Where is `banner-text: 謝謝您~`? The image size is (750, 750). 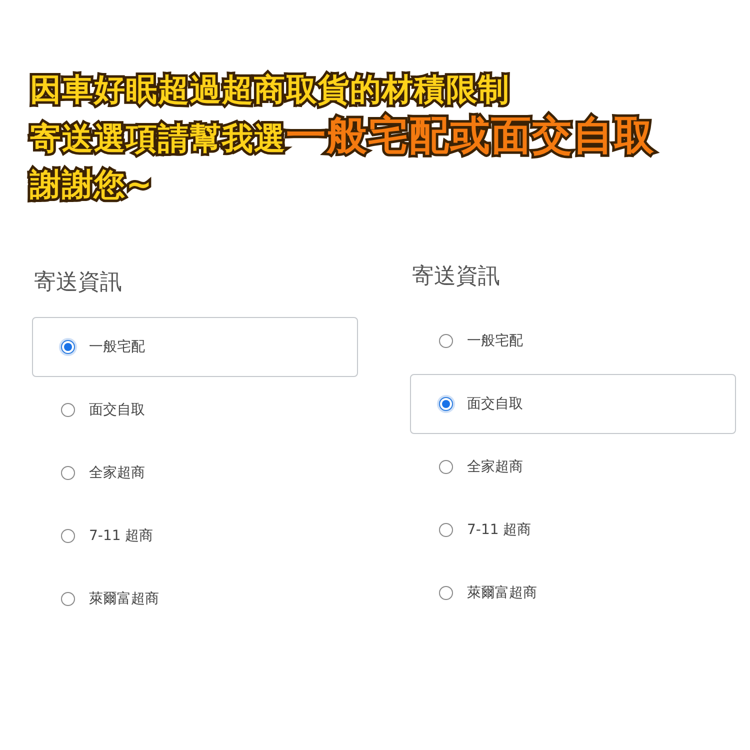 banner-text: 謝謝您~ is located at coordinates (91, 185).